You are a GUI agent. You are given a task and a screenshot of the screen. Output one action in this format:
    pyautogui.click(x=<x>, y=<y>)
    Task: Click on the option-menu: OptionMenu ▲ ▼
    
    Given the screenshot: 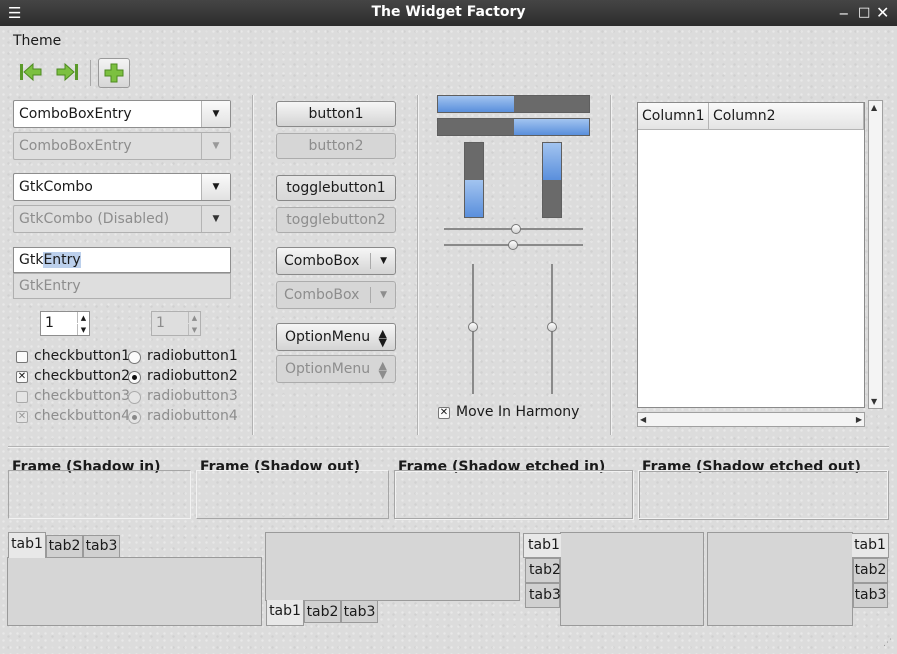 What is the action you would take?
    pyautogui.click(x=336, y=337)
    